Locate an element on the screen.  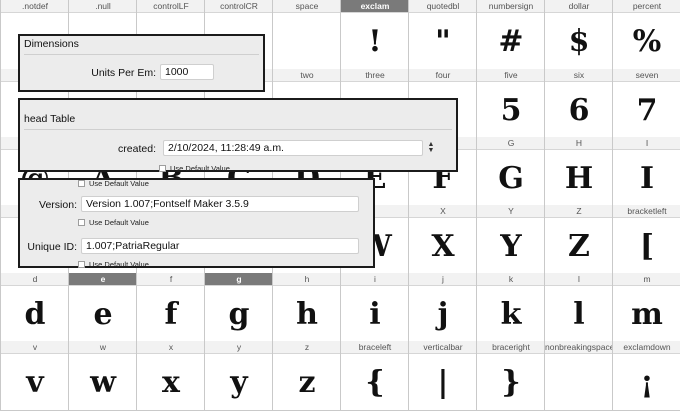
glyph-name-label: six is located at coordinates (579, 75).